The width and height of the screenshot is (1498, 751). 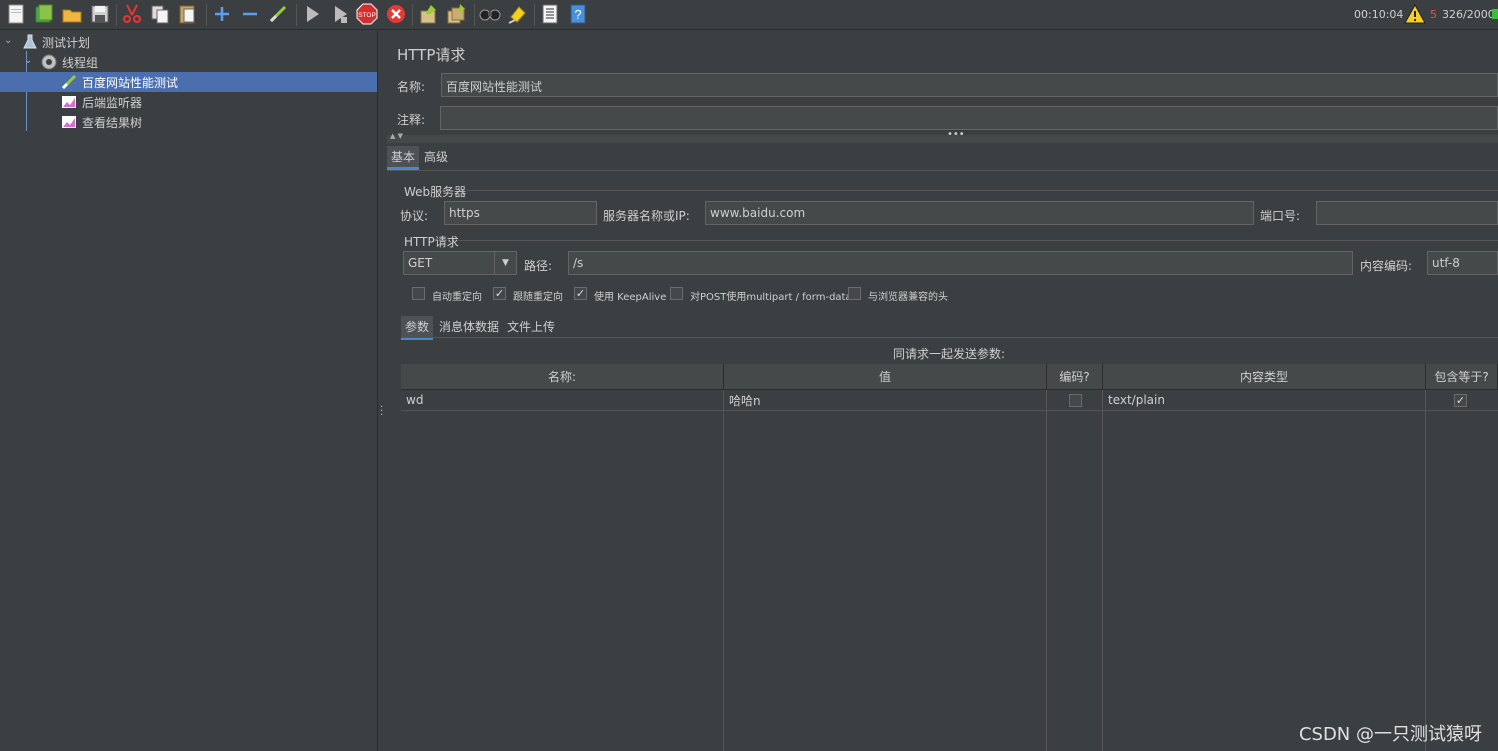 What do you see at coordinates (16, 14) in the screenshot?
I see `new-icon` at bounding box center [16, 14].